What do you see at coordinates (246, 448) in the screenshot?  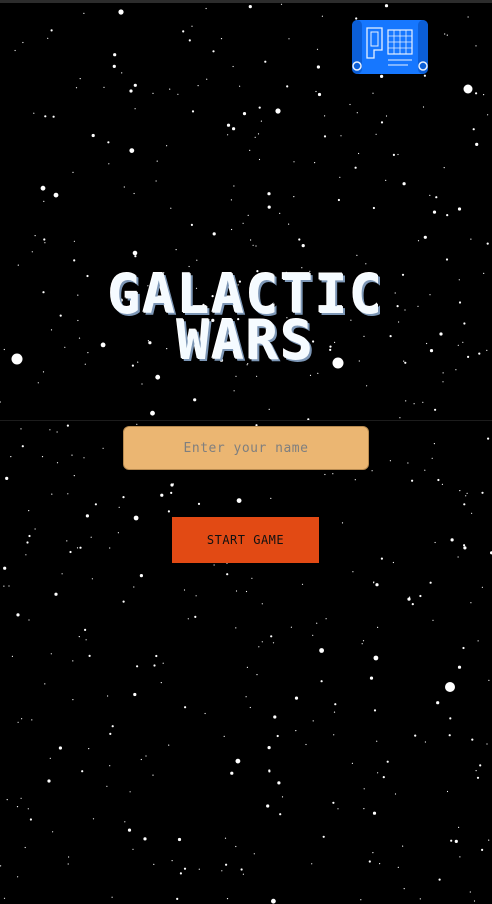 I see `player-name-input` at bounding box center [246, 448].